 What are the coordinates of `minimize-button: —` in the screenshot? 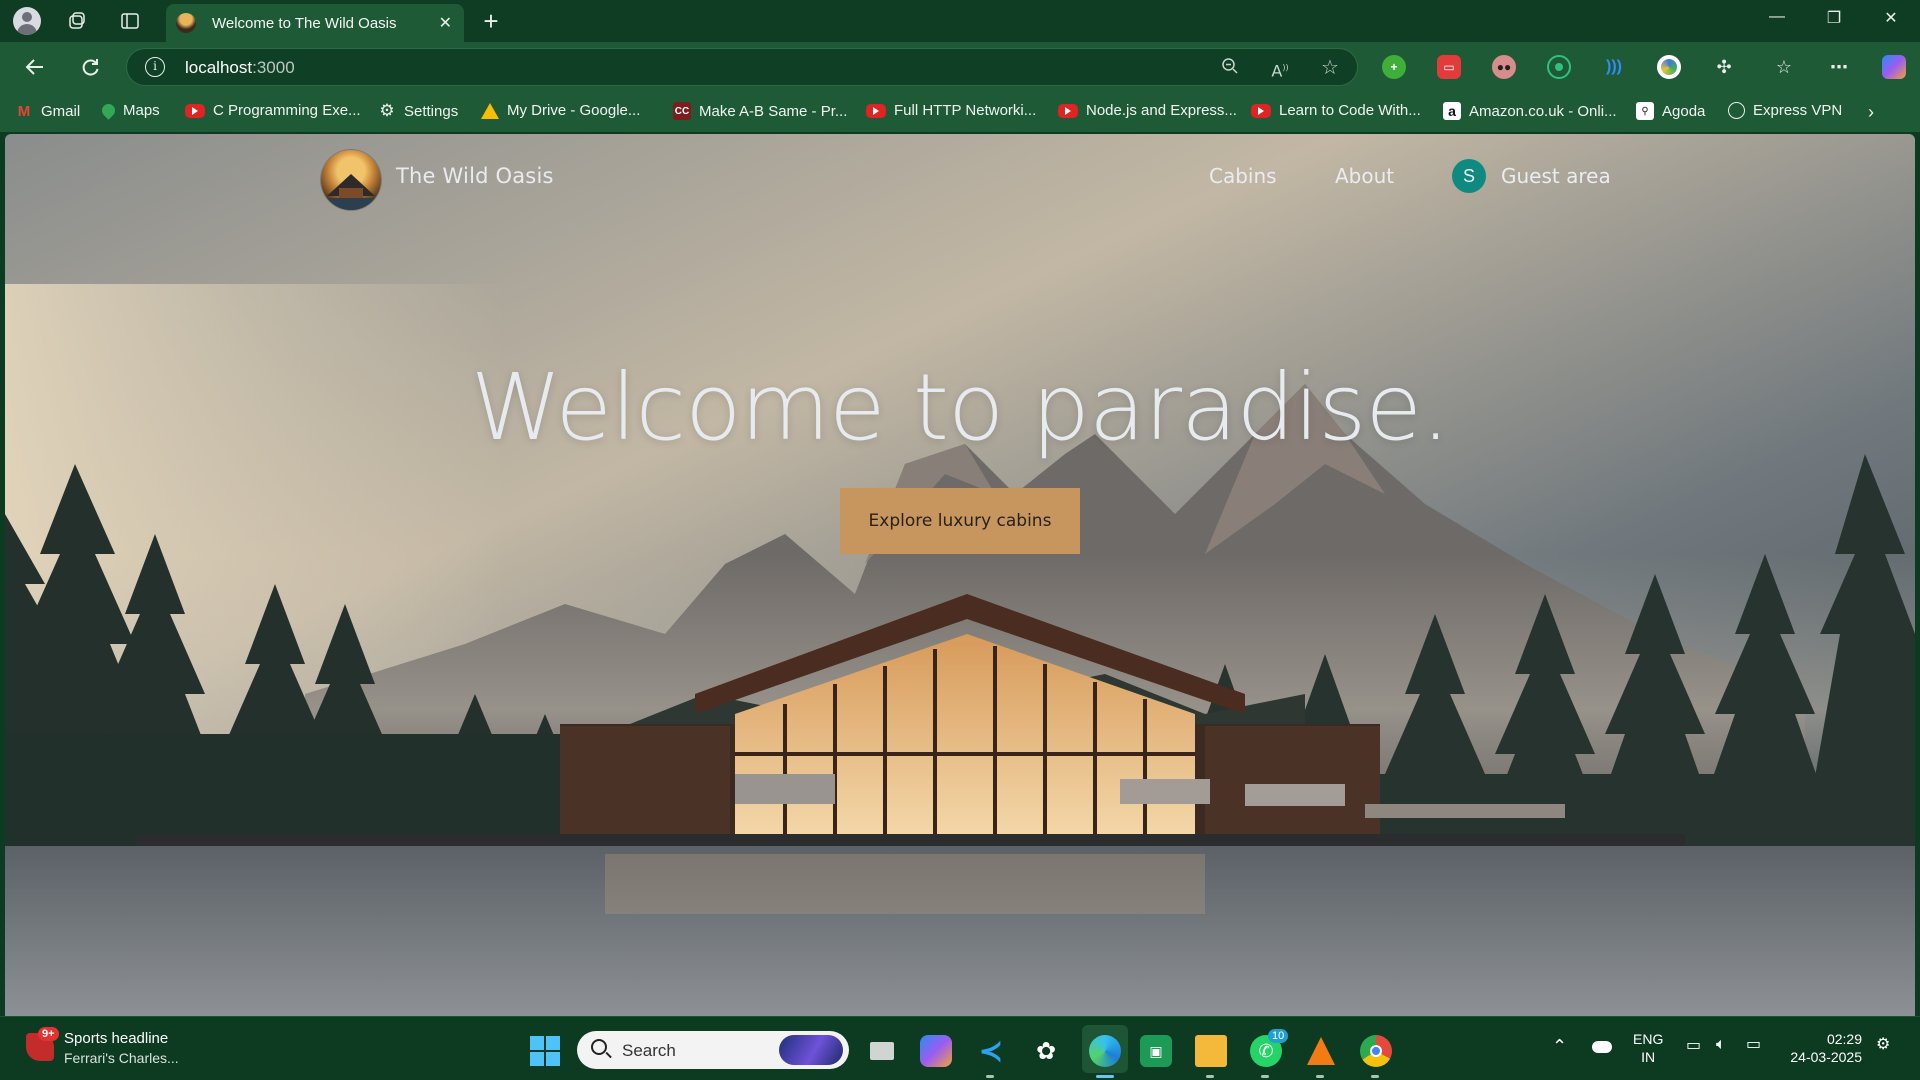 It's located at (1777, 17).